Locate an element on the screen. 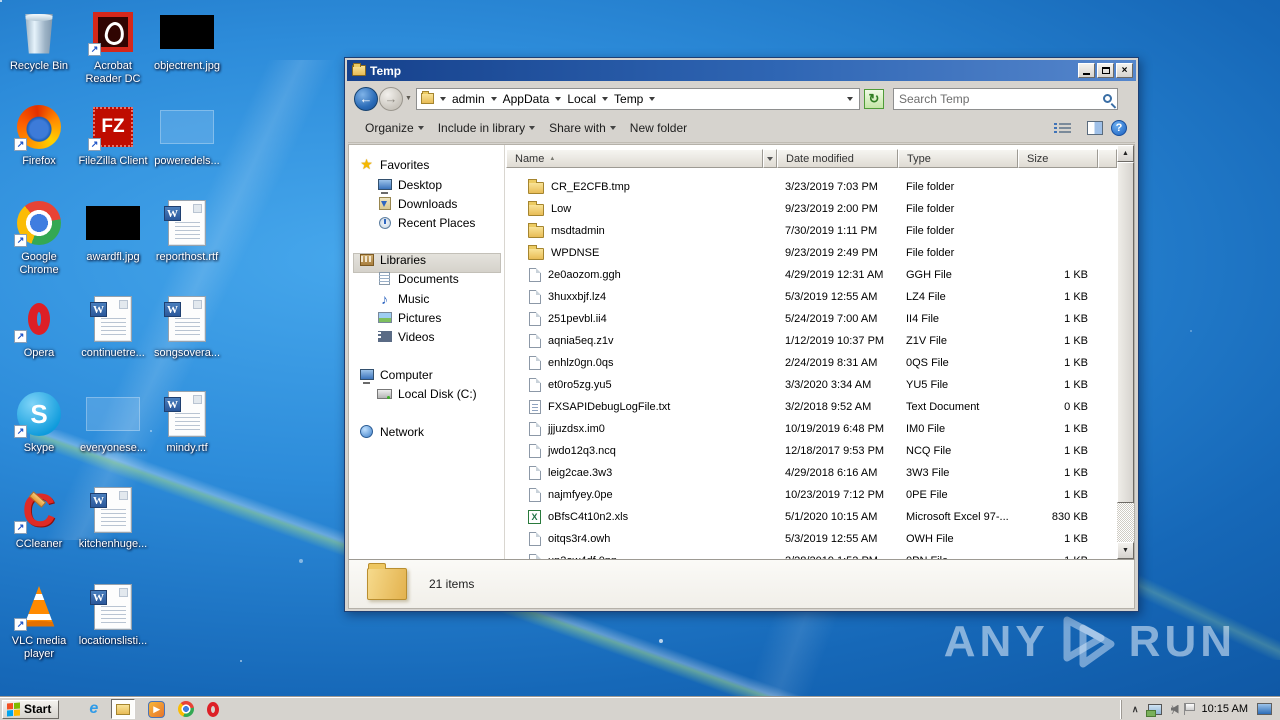  show-hidden-icons-chevron: ∧ is located at coordinates (1135, 709).